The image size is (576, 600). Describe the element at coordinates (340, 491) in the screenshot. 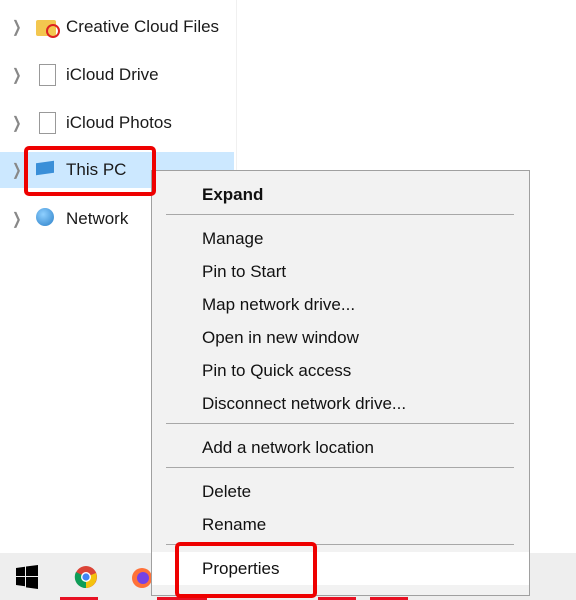

I see `menu-item-delete: Delete` at that location.